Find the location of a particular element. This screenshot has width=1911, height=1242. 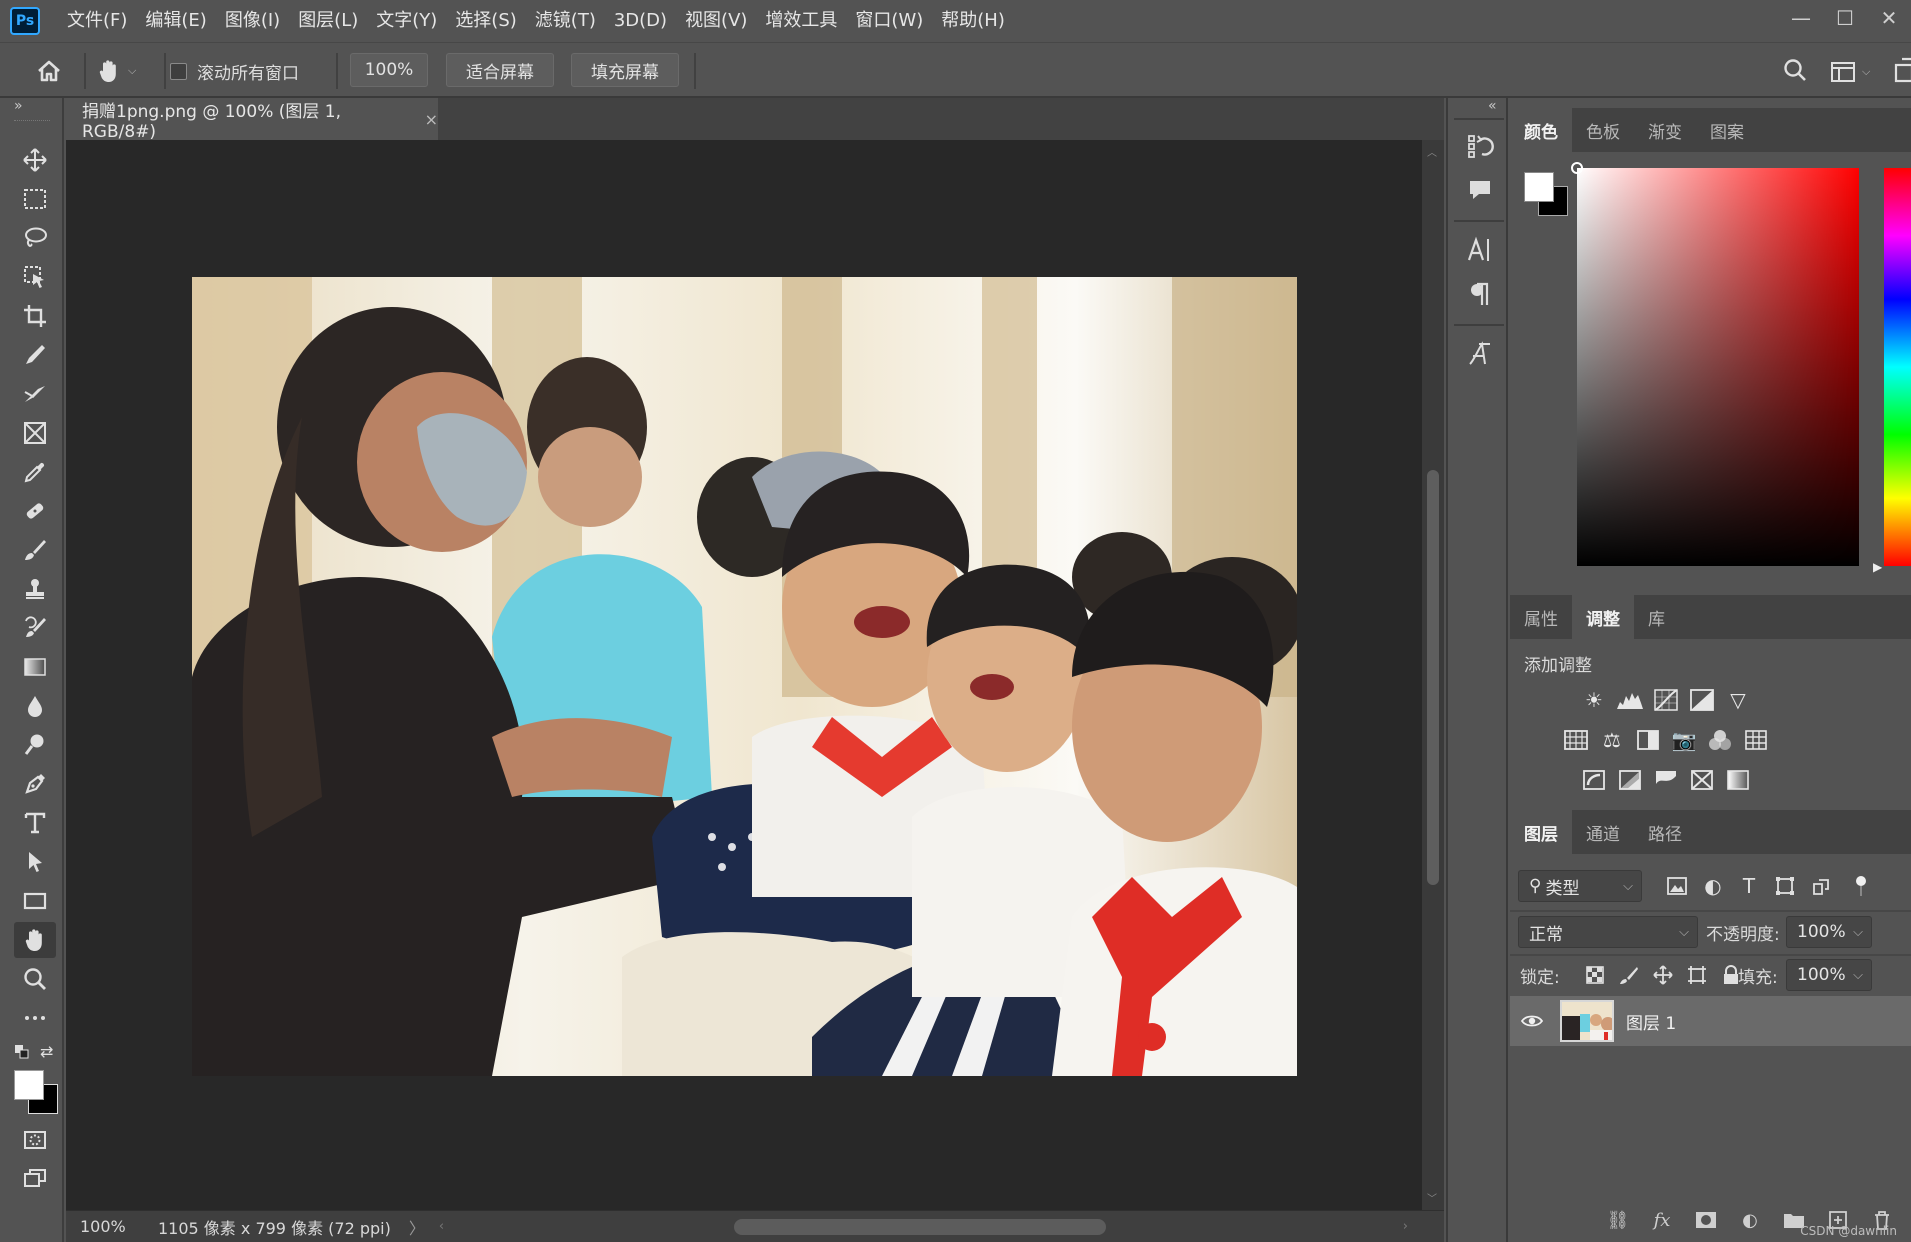

add-mask-icon is located at coordinates (1706, 1220).